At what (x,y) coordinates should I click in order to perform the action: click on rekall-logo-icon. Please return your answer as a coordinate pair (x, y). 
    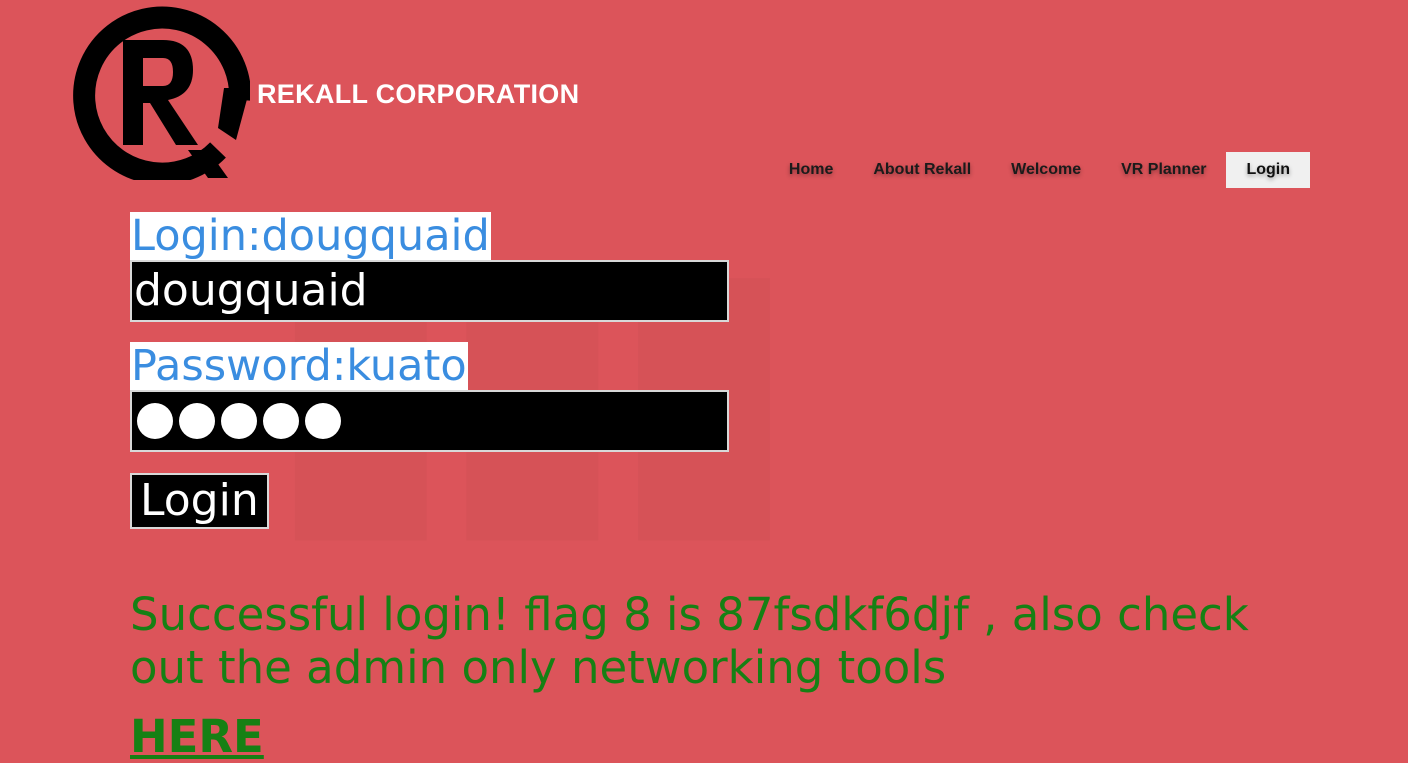
    Looking at the image, I should click on (161, 93).